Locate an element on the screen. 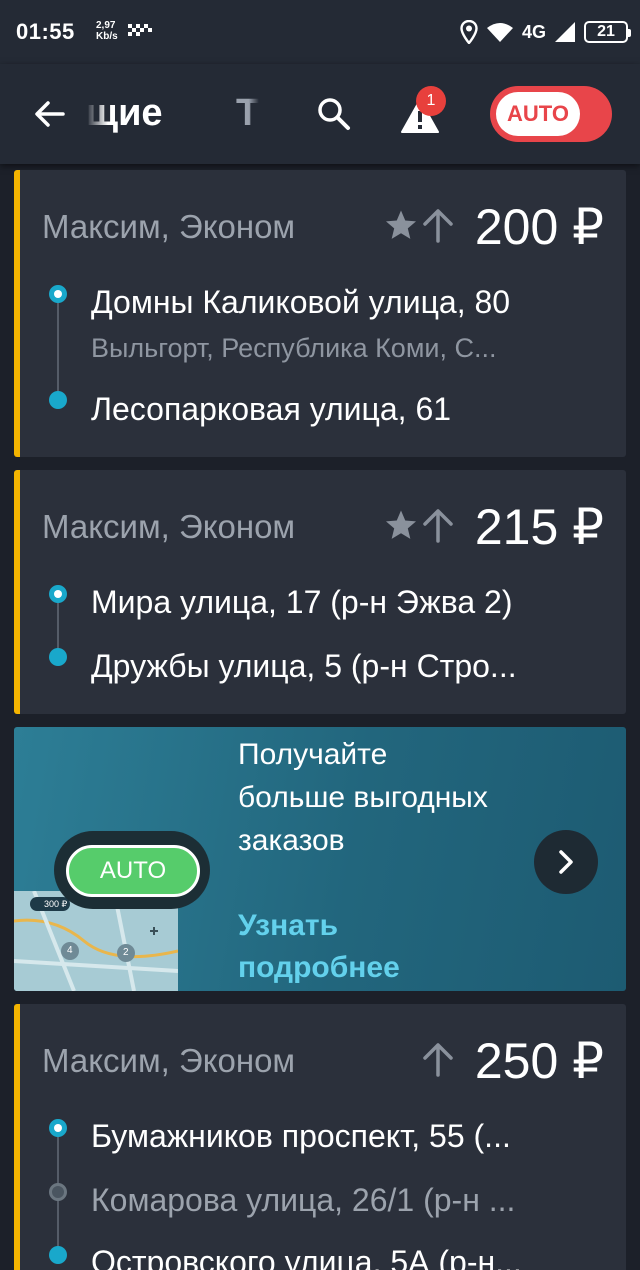 The image size is (640, 1270). pickup-address: Мира улица, 17 (р-н Эжва 2) is located at coordinates (302, 602).